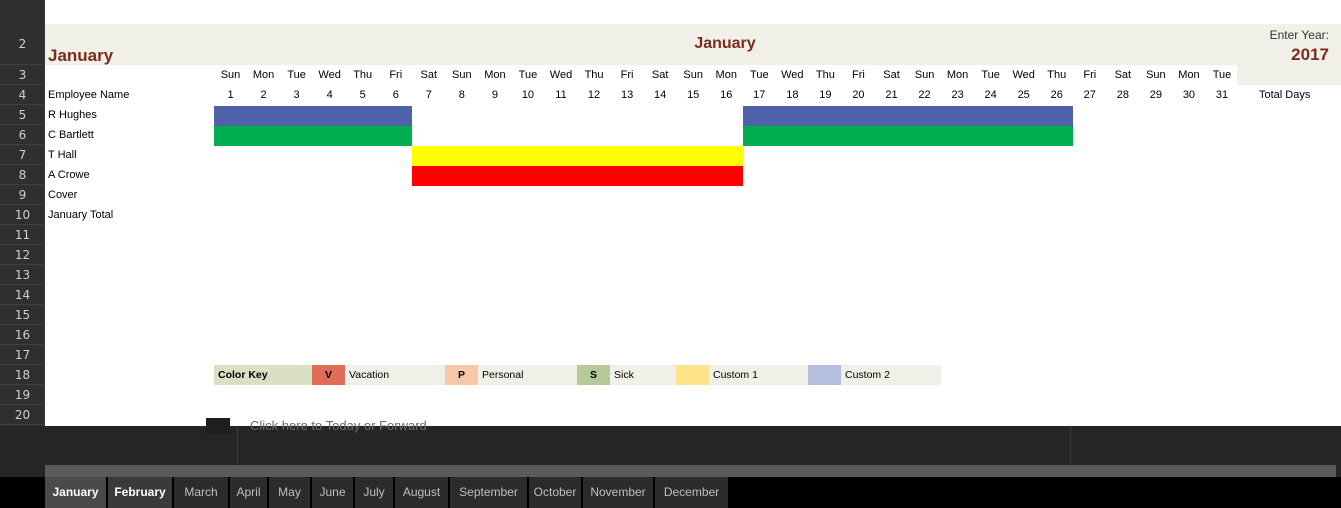 Image resolution: width=1341 pixels, height=508 pixels. I want to click on employee-name: Cover, so click(63, 195).